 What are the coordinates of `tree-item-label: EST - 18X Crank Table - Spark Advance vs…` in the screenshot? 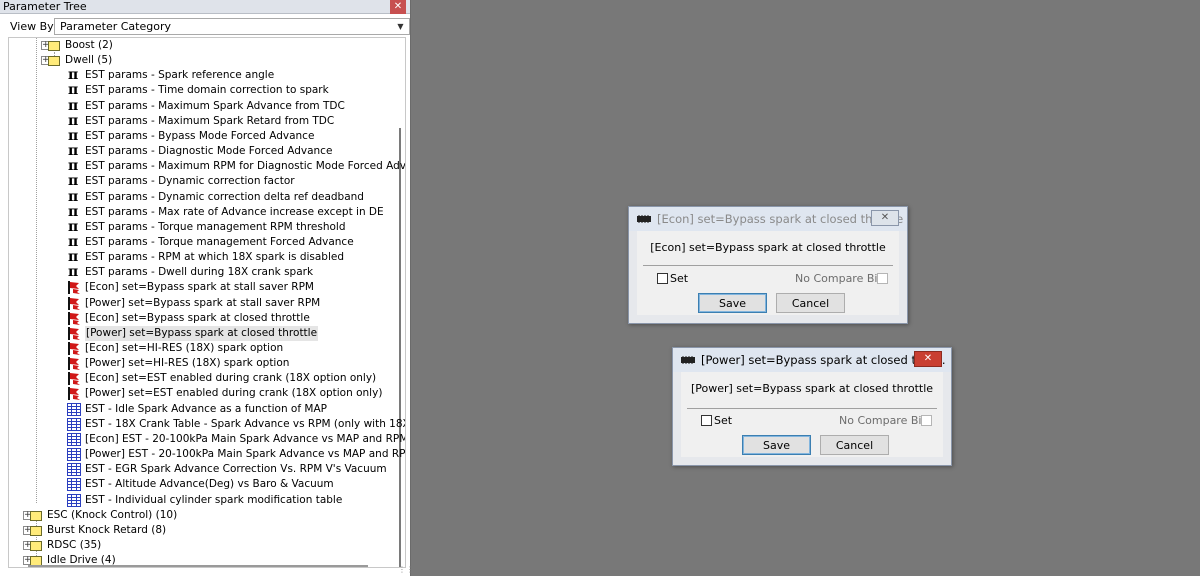 It's located at (245, 423).